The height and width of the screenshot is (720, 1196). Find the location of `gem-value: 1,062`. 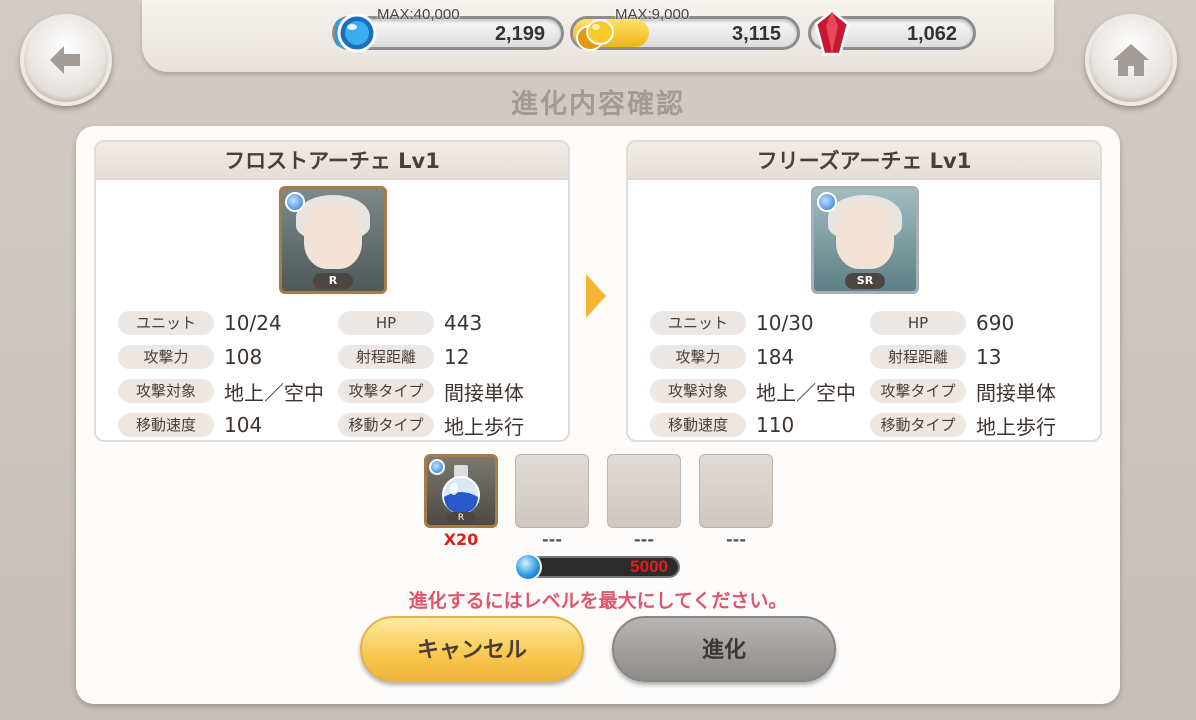

gem-value: 1,062 is located at coordinates (931, 34).